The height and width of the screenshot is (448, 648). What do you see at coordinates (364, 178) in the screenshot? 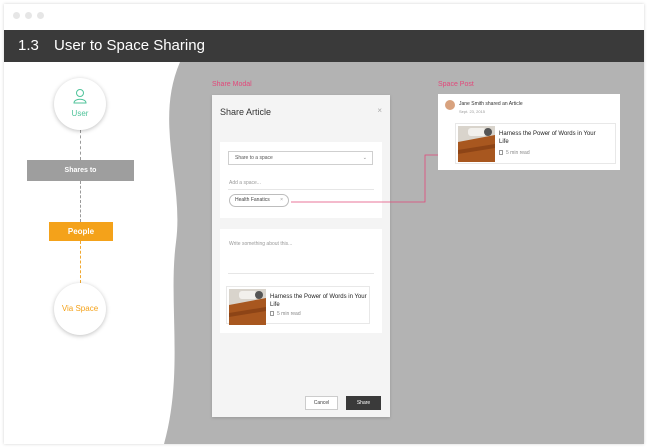
I see `tag-to-post-connector` at bounding box center [364, 178].